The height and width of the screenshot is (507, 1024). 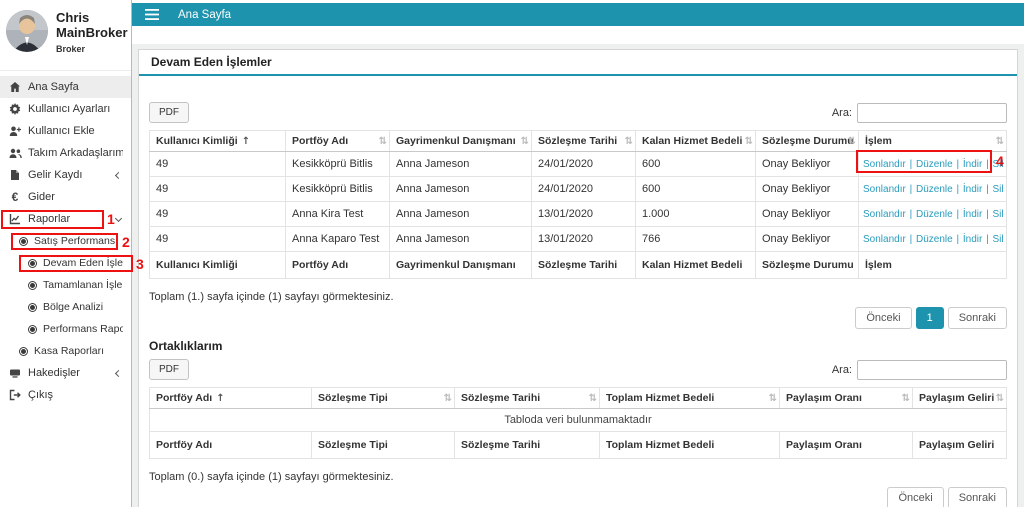 I want to click on chart-icon, so click(x=15, y=219).